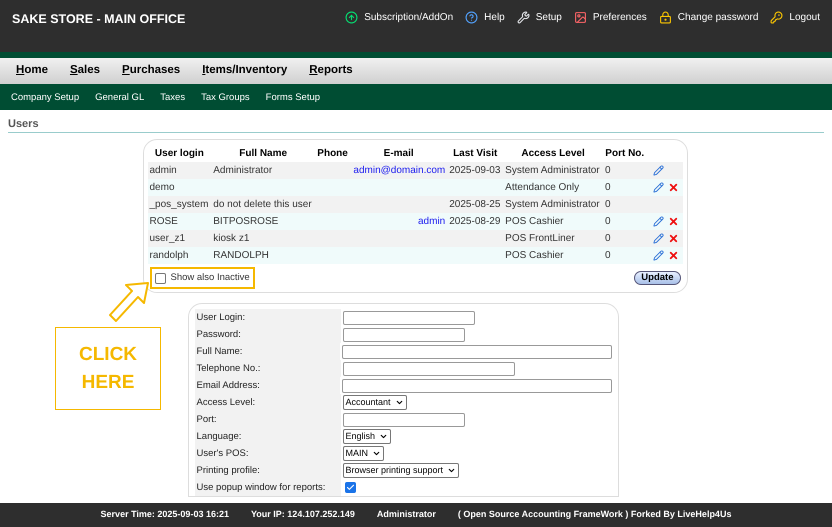 The image size is (832, 527). What do you see at coordinates (180, 221) in the screenshot?
I see `table-cell: ROSE` at bounding box center [180, 221].